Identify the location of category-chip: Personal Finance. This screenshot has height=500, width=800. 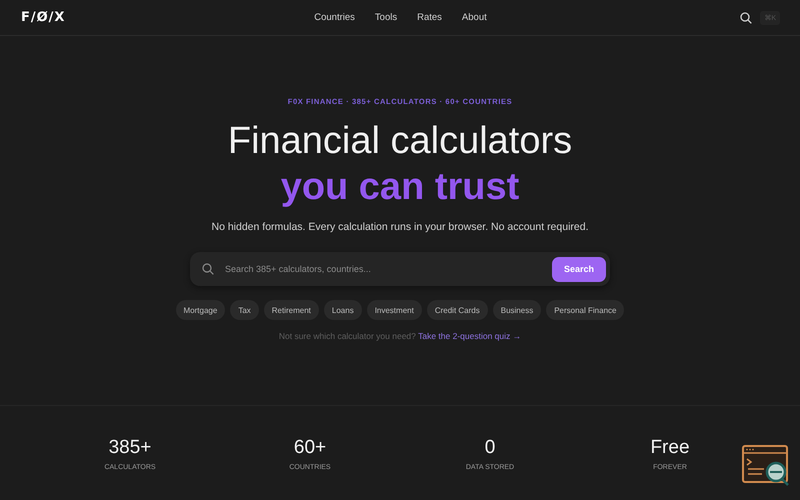
(585, 310).